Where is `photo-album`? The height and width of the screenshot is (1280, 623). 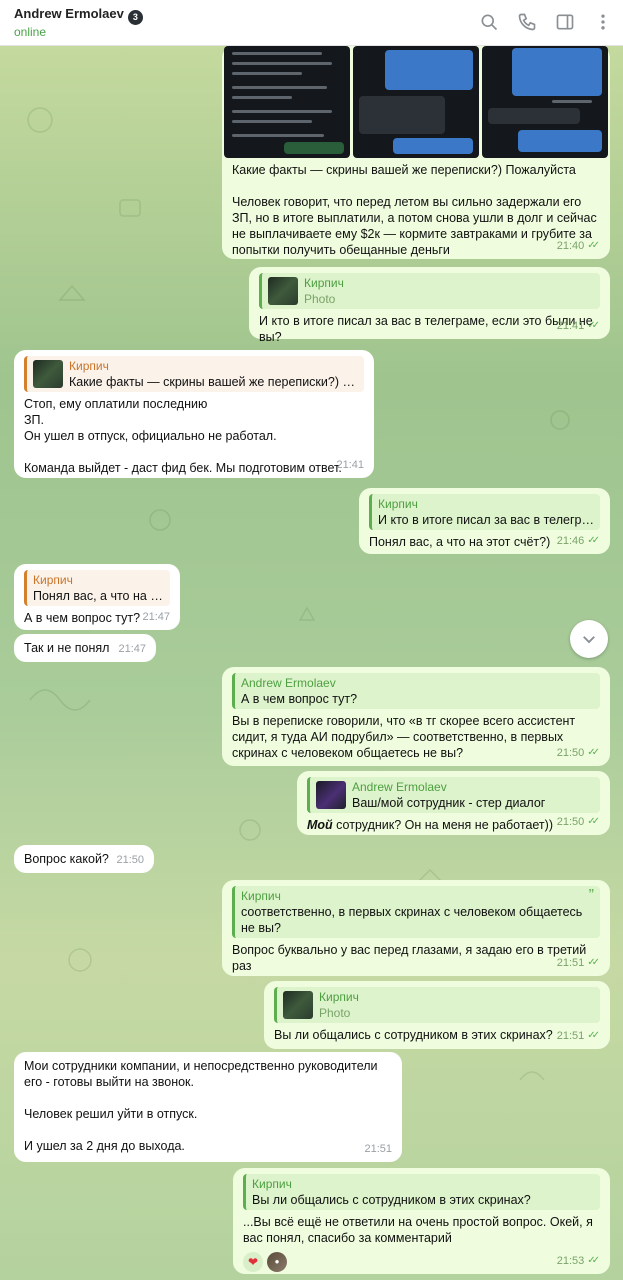
photo-album is located at coordinates (416, 102).